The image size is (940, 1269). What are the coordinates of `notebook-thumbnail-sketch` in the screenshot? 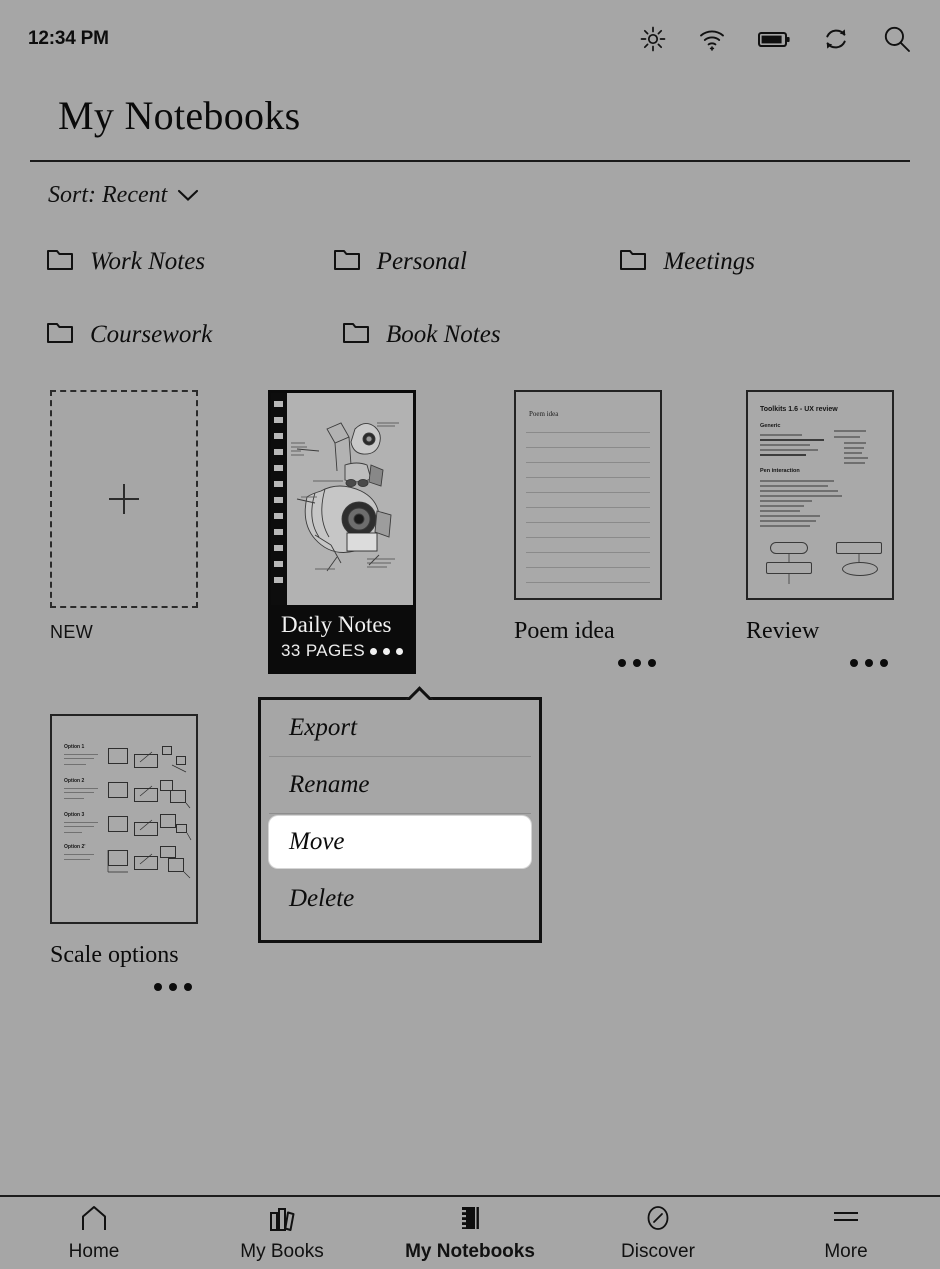 It's located at (342, 499).